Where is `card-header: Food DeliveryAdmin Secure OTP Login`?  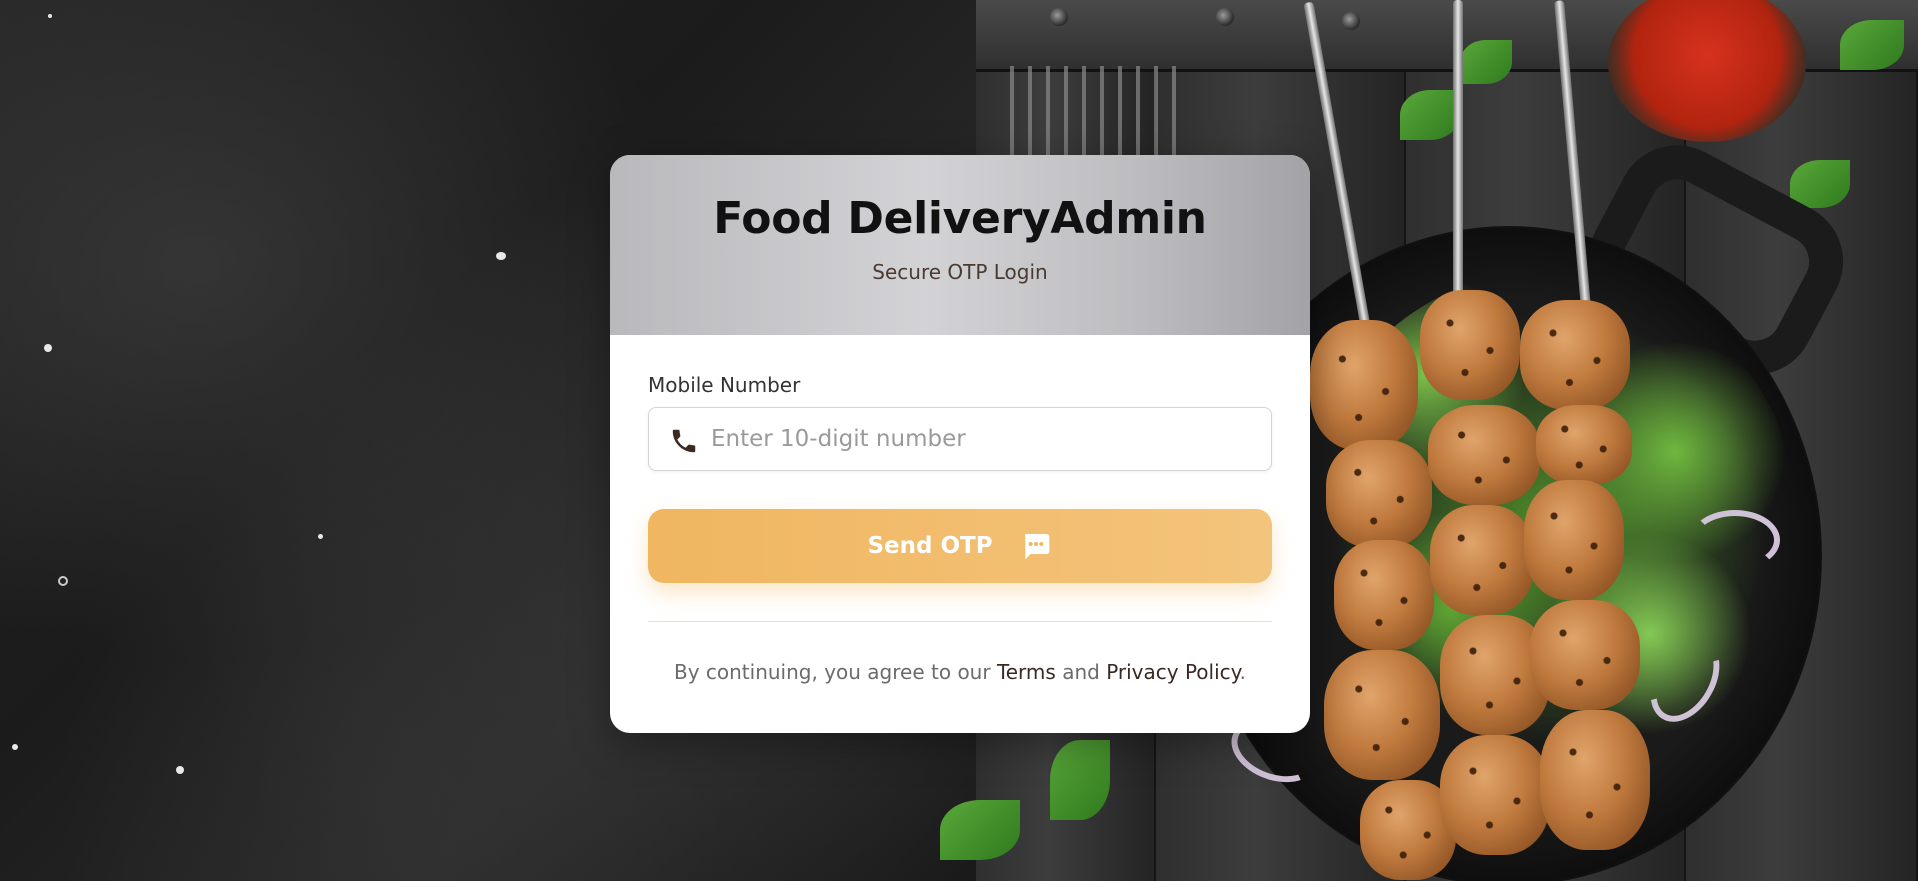 card-header: Food DeliveryAdmin Secure OTP Login is located at coordinates (960, 245).